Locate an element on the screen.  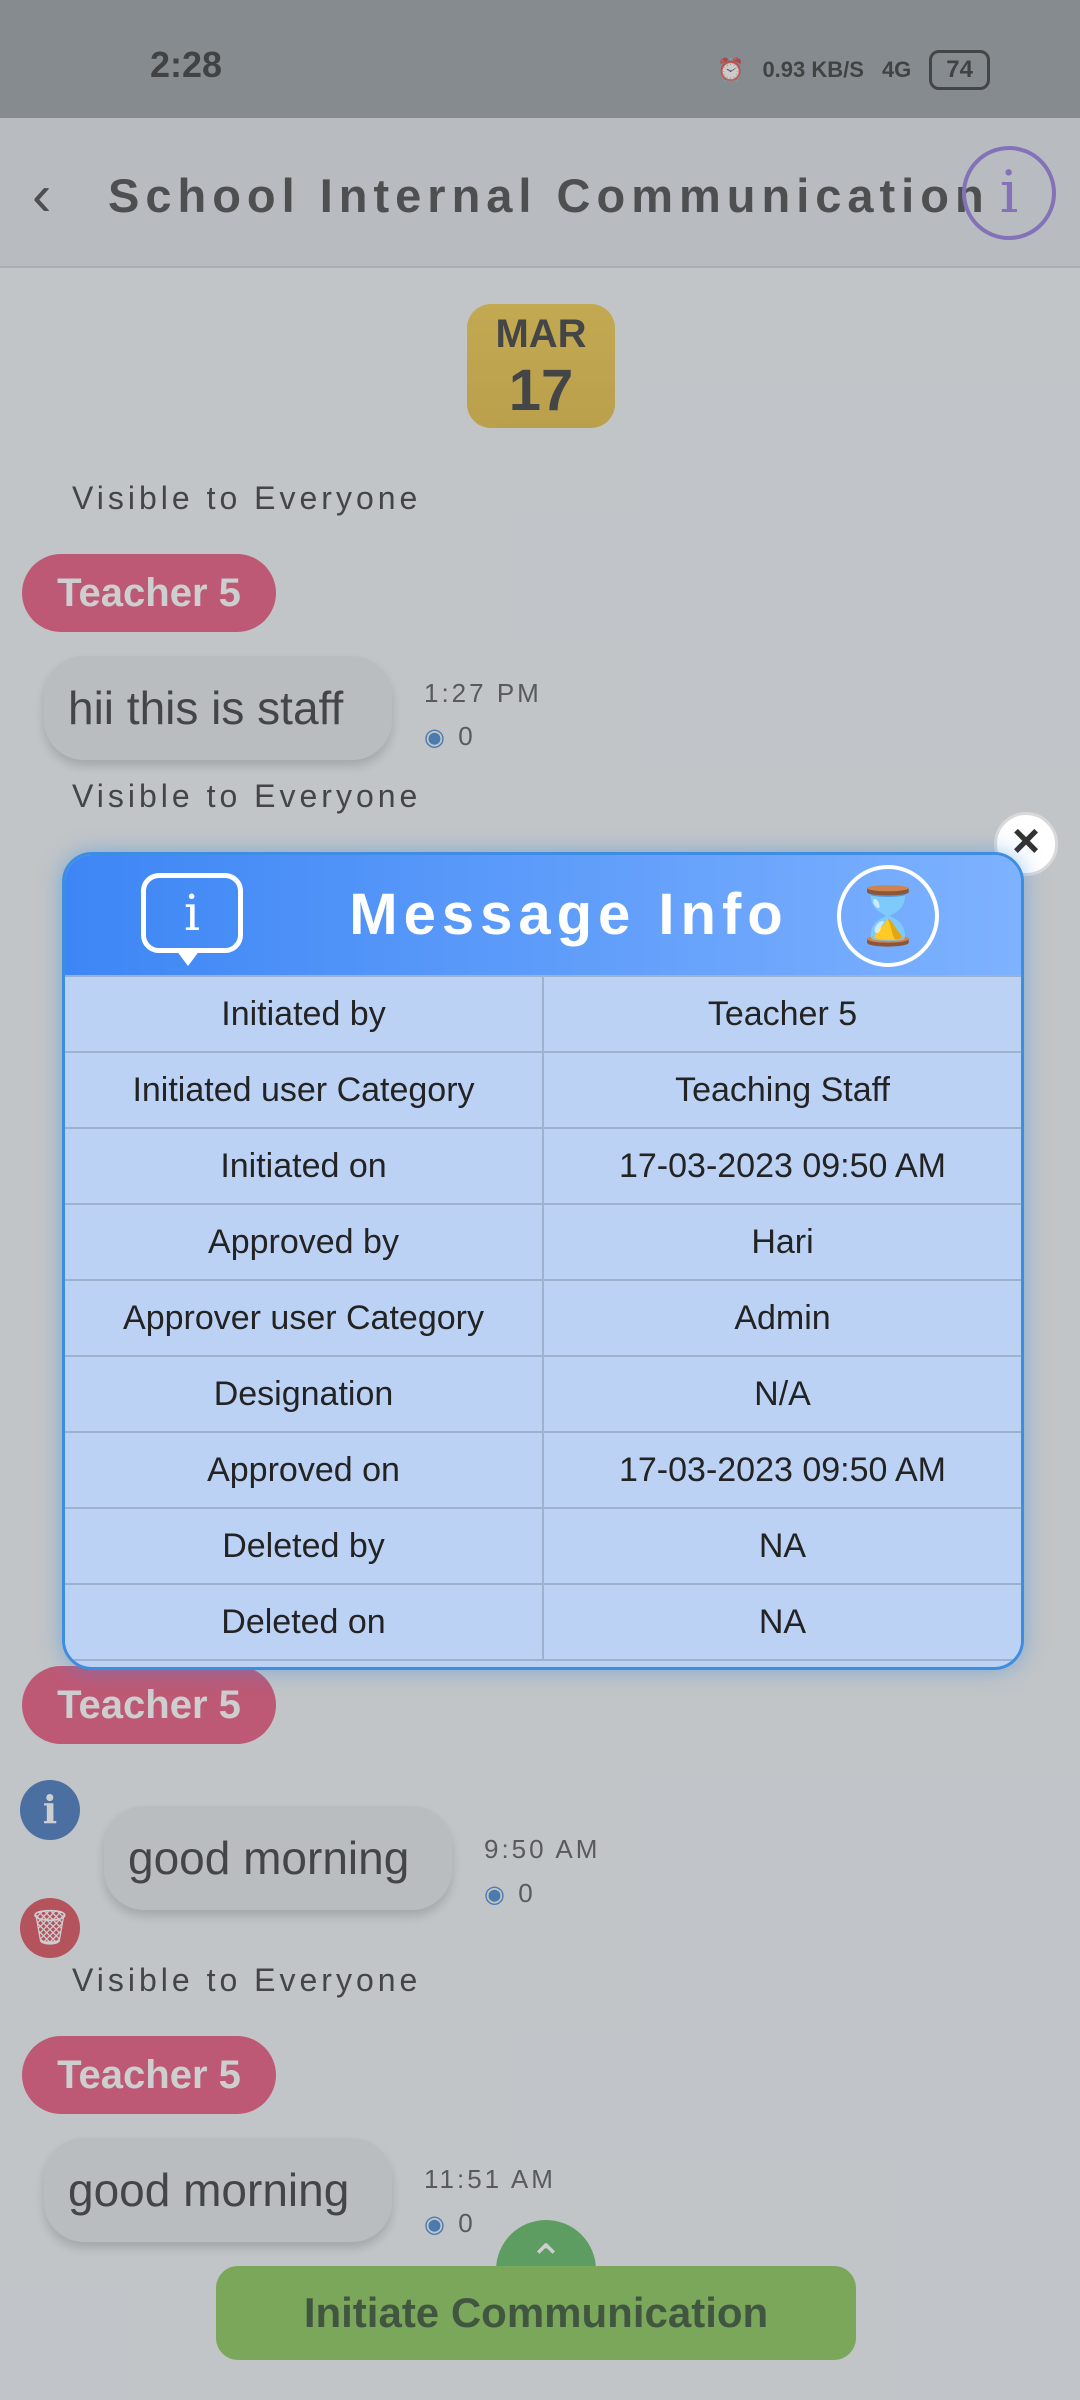
row-label: Approver user Category is located at coordinates (304, 1318).